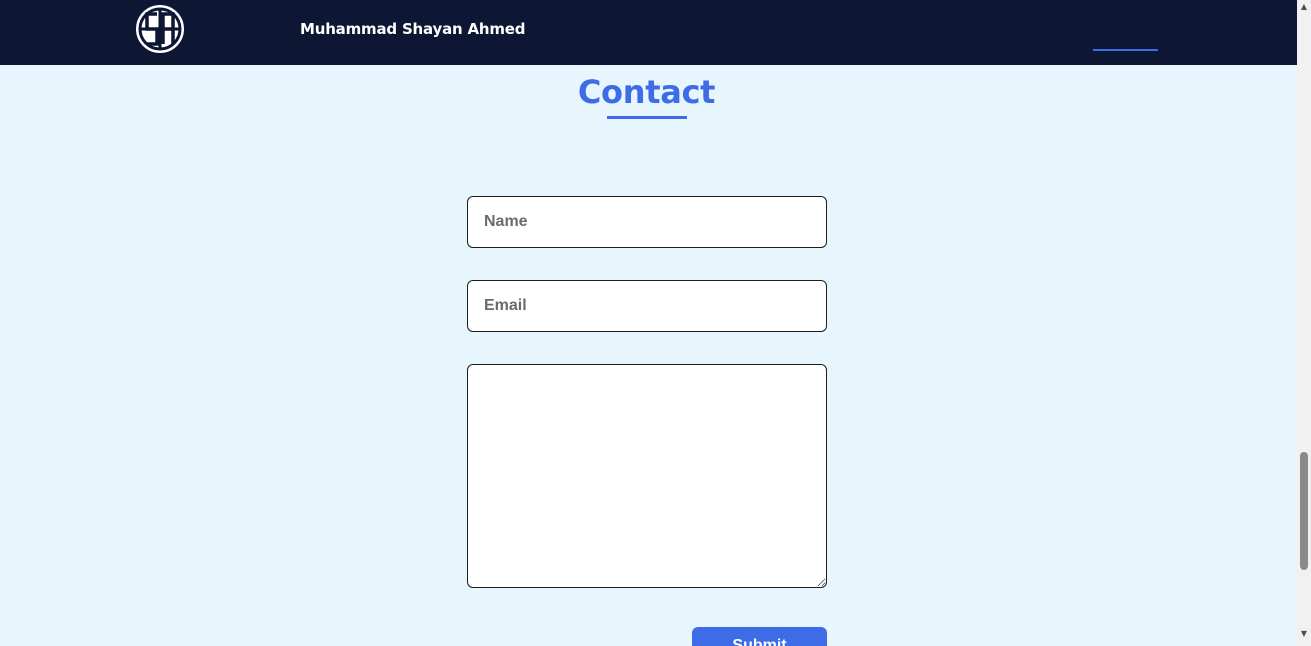 The image size is (1311, 646). What do you see at coordinates (759, 636) in the screenshot?
I see `submit-button: Submit` at bounding box center [759, 636].